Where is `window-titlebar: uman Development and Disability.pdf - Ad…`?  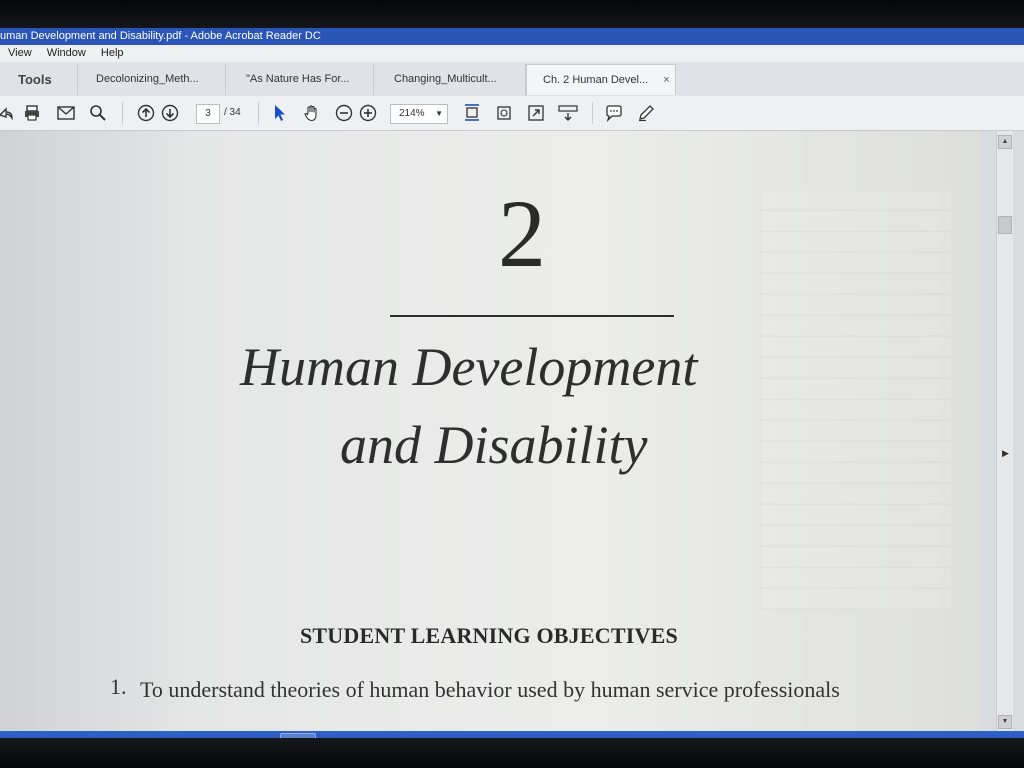 window-titlebar: uman Development and Disability.pdf - Ad… is located at coordinates (512, 36).